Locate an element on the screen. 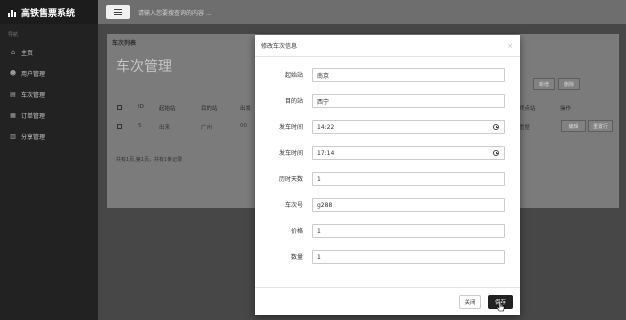 The image size is (626, 320). duration-days-input: 1 is located at coordinates (408, 179).